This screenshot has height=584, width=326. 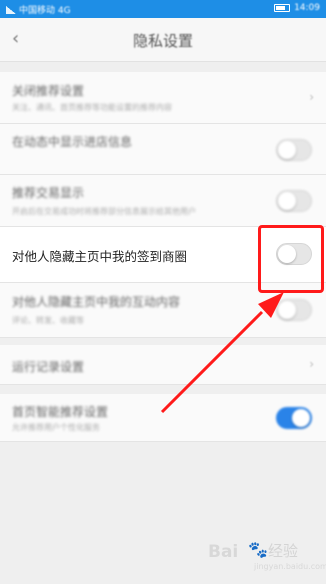 I want to click on row-recommend-settings: 关闭推荐设置 关注、通讯、首页推荐等功能设置的推荐内容 ›, so click(x=163, y=98).